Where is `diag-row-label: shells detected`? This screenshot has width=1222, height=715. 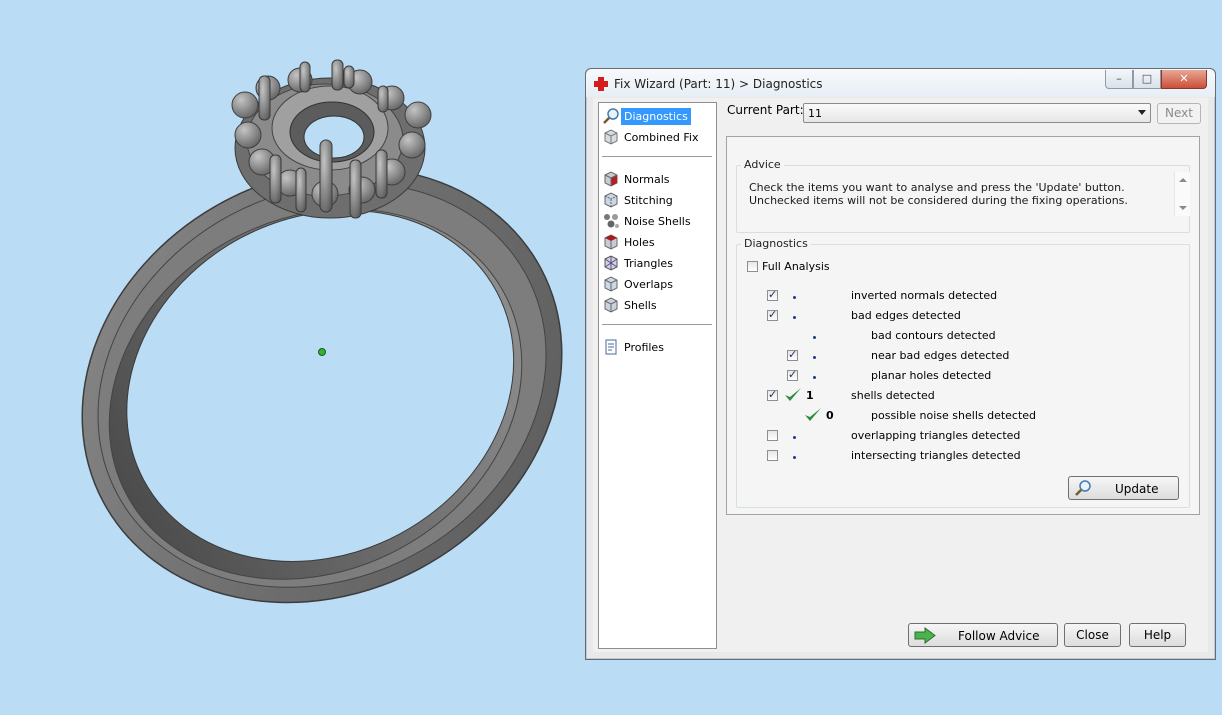
diag-row-label: shells detected is located at coordinates (893, 395).